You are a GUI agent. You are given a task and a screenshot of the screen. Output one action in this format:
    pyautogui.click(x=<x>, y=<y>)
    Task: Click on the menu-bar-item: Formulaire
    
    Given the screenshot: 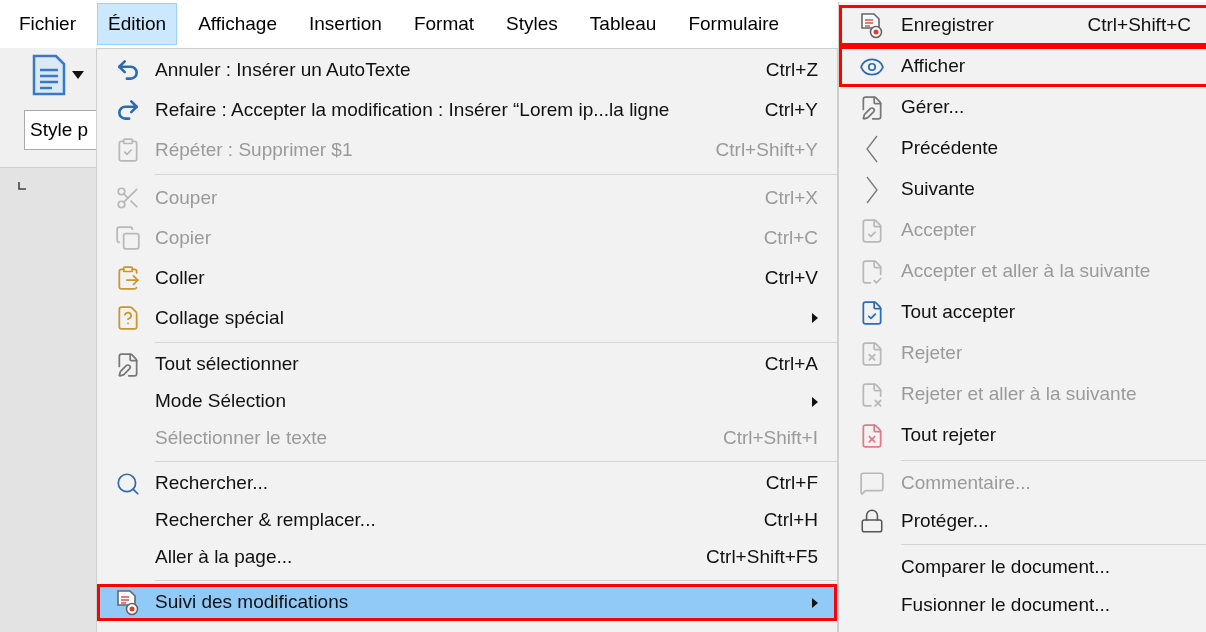 What is the action you would take?
    pyautogui.click(x=734, y=24)
    